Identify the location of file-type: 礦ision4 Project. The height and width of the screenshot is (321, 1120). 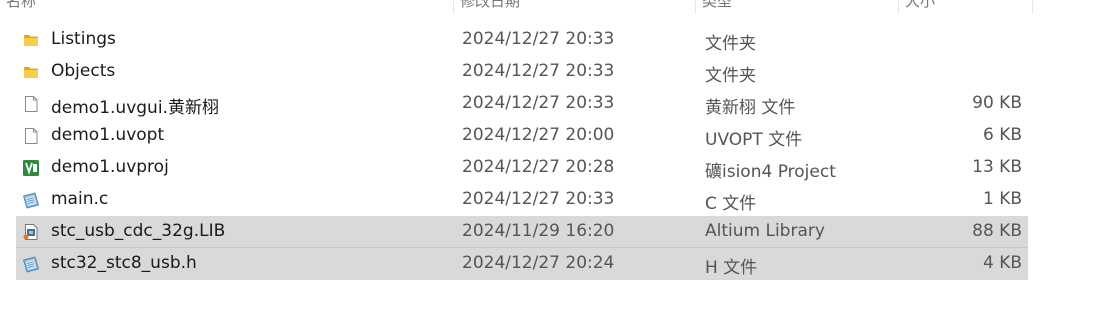
(770, 172).